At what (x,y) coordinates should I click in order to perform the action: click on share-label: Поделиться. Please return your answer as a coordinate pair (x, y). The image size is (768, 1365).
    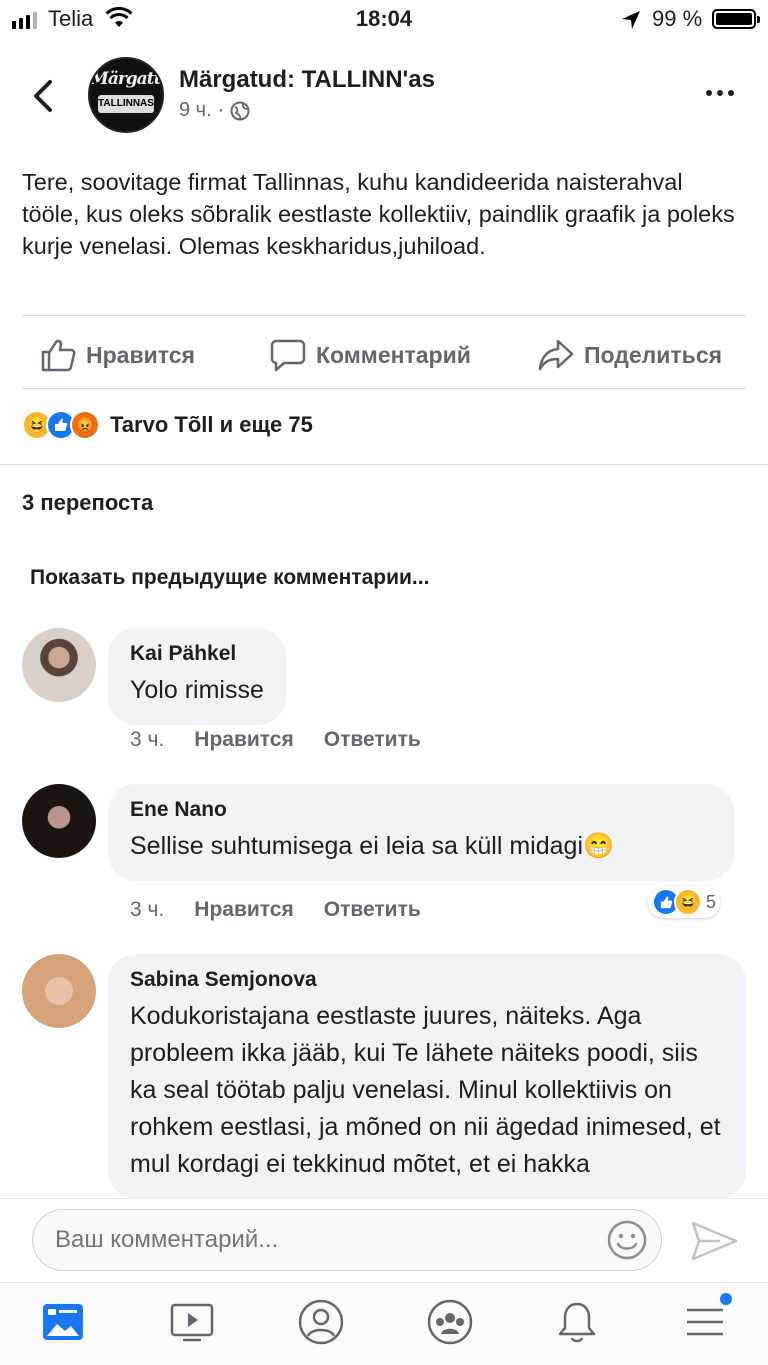
    Looking at the image, I should click on (653, 354).